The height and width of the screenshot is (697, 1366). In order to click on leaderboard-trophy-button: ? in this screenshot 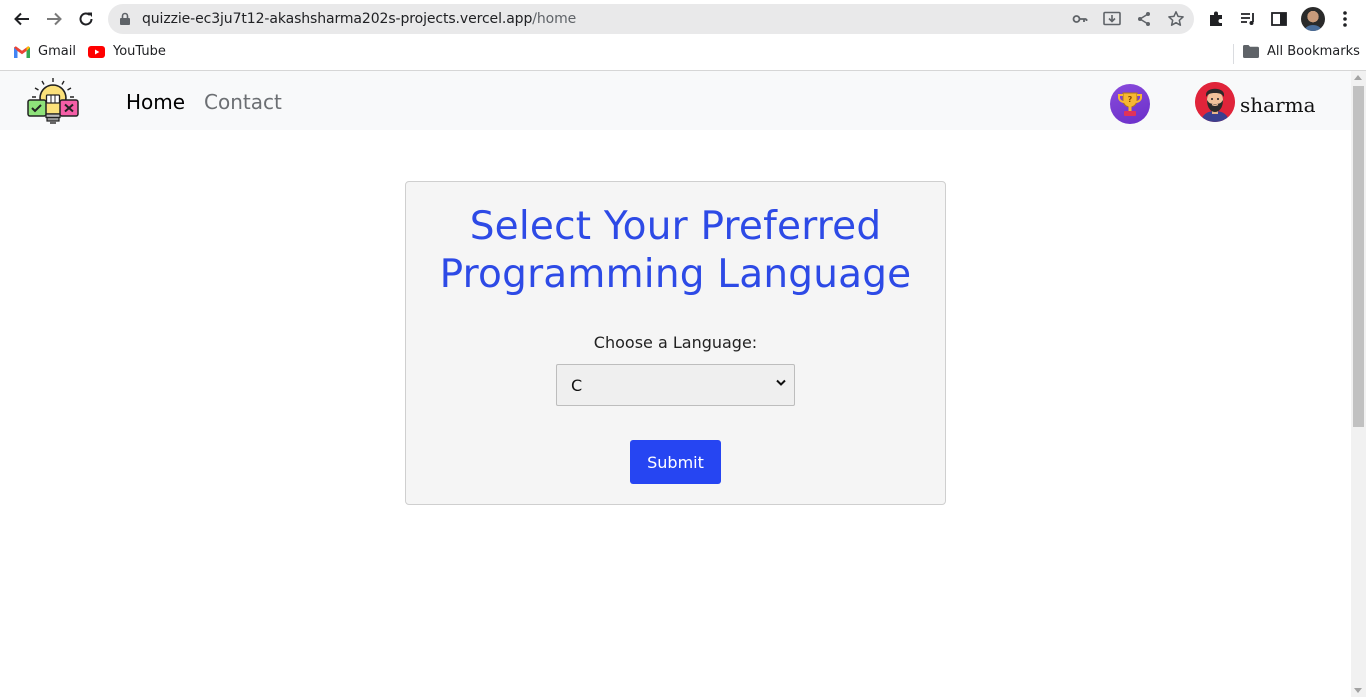, I will do `click(1130, 104)`.